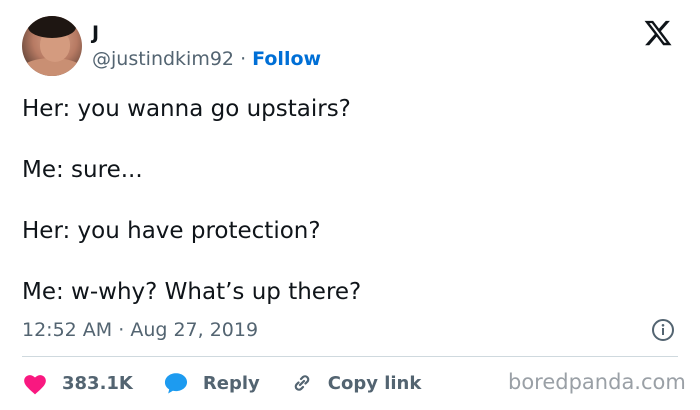  I want to click on copy-link-label: Copy link, so click(374, 383).